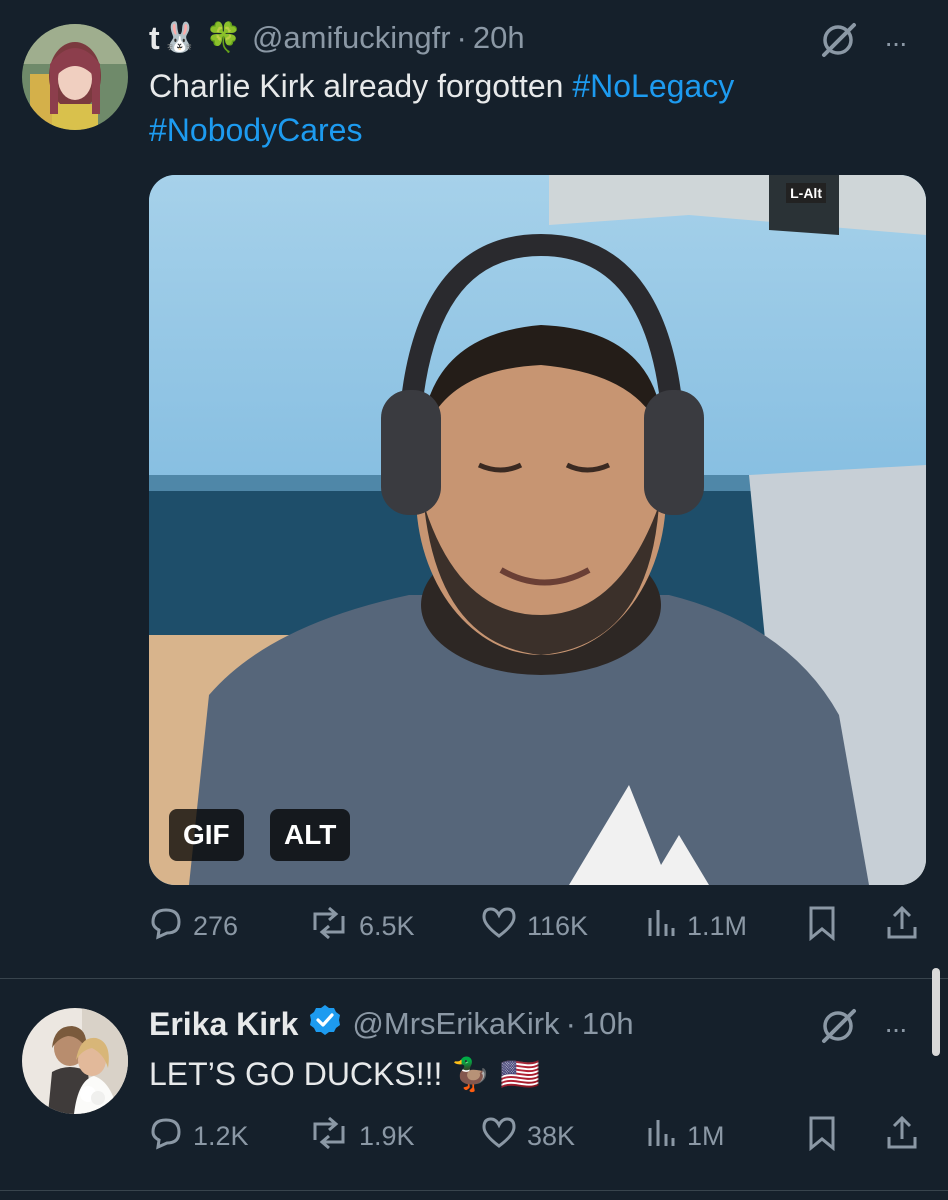  I want to click on view-count: 1.1M, so click(717, 925).